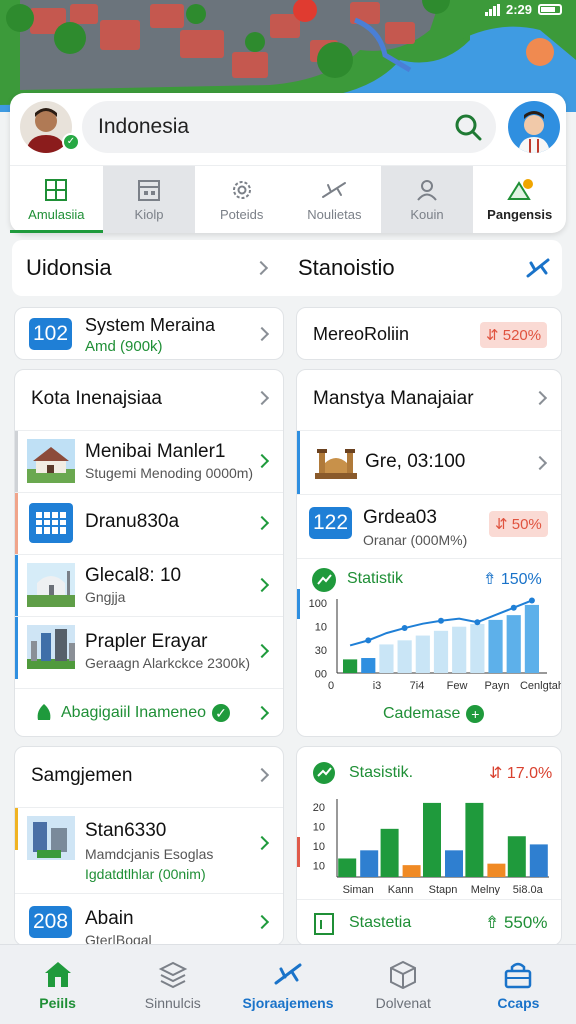  I want to click on statistik-bar-chart: 20 10 10 10 Siman Kann Stapn Melny 5i8.0a, so click(431, 847).